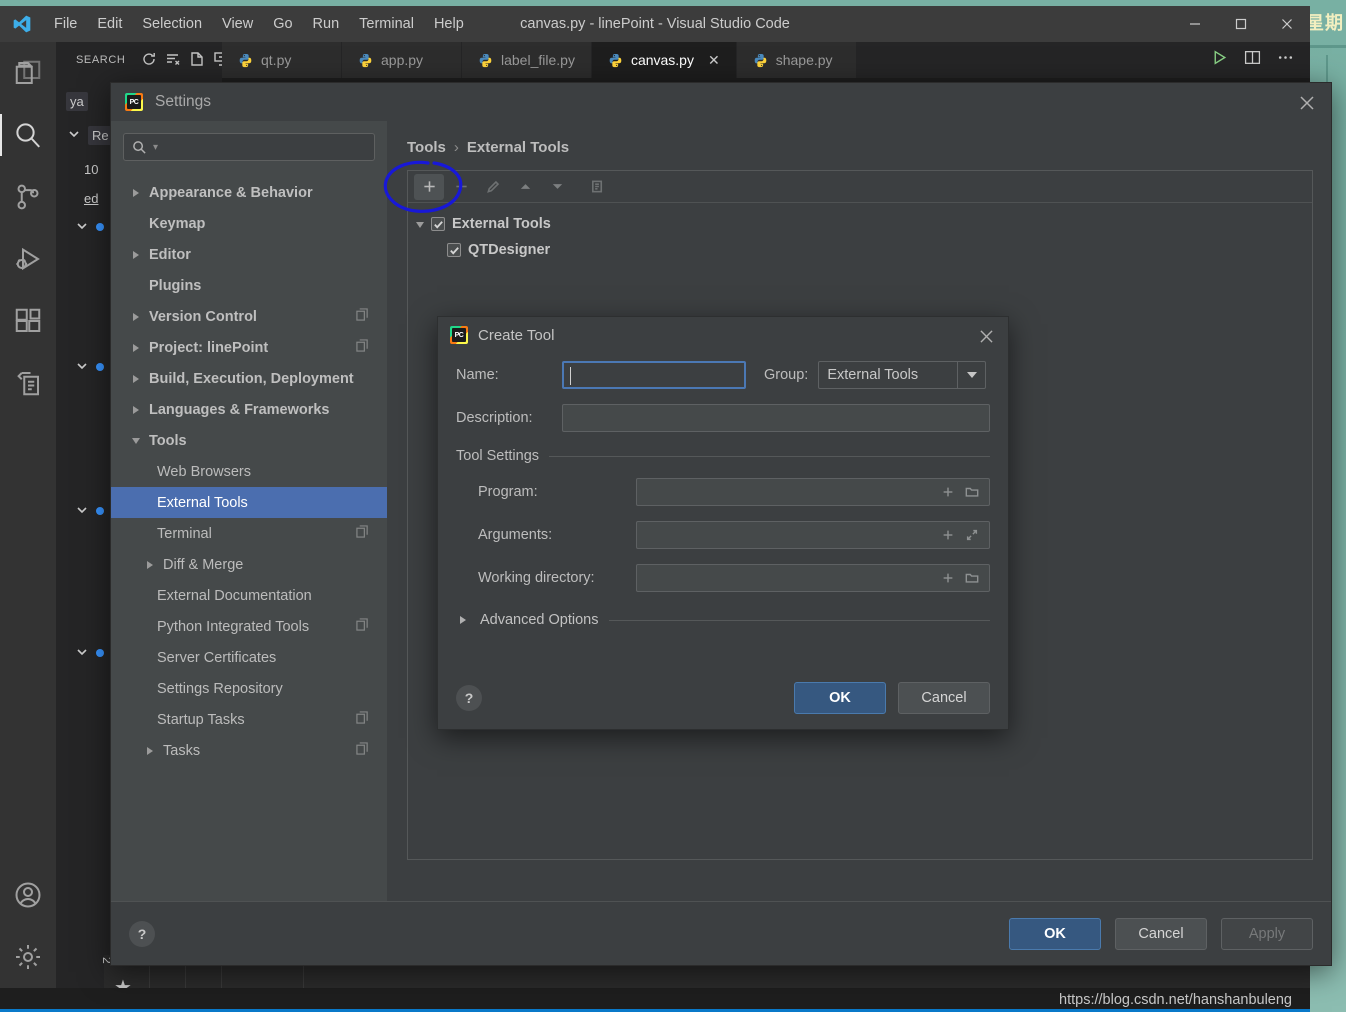  I want to click on sidebar-item-startup-tasks: Startup Tasks, so click(249, 719).